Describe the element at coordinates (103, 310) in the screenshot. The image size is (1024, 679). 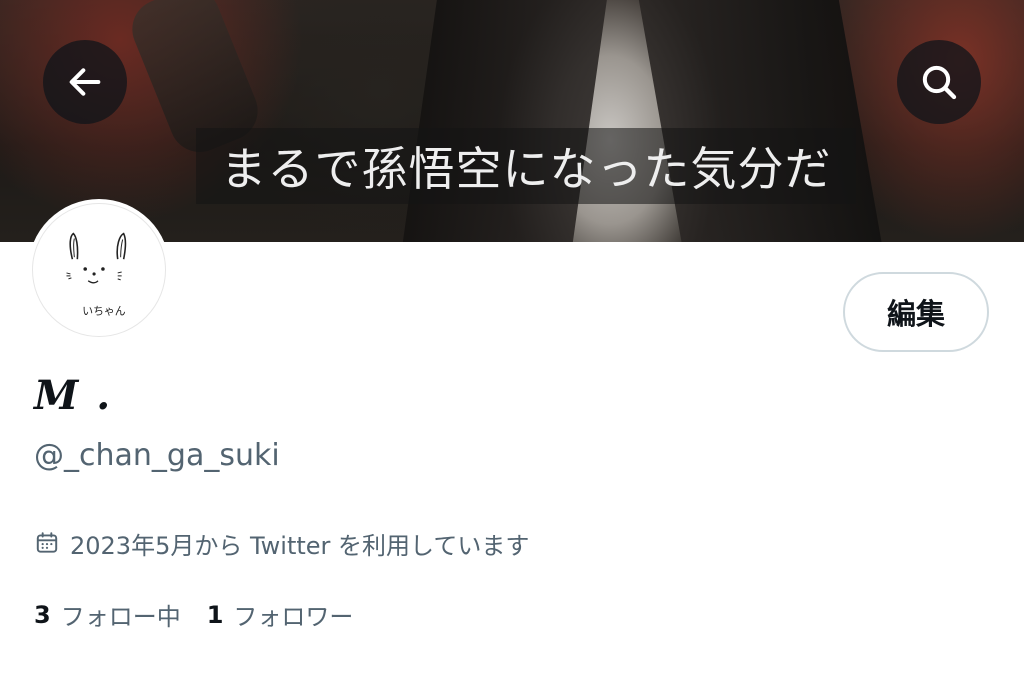
I see `avatar-signature: いちゃん` at that location.